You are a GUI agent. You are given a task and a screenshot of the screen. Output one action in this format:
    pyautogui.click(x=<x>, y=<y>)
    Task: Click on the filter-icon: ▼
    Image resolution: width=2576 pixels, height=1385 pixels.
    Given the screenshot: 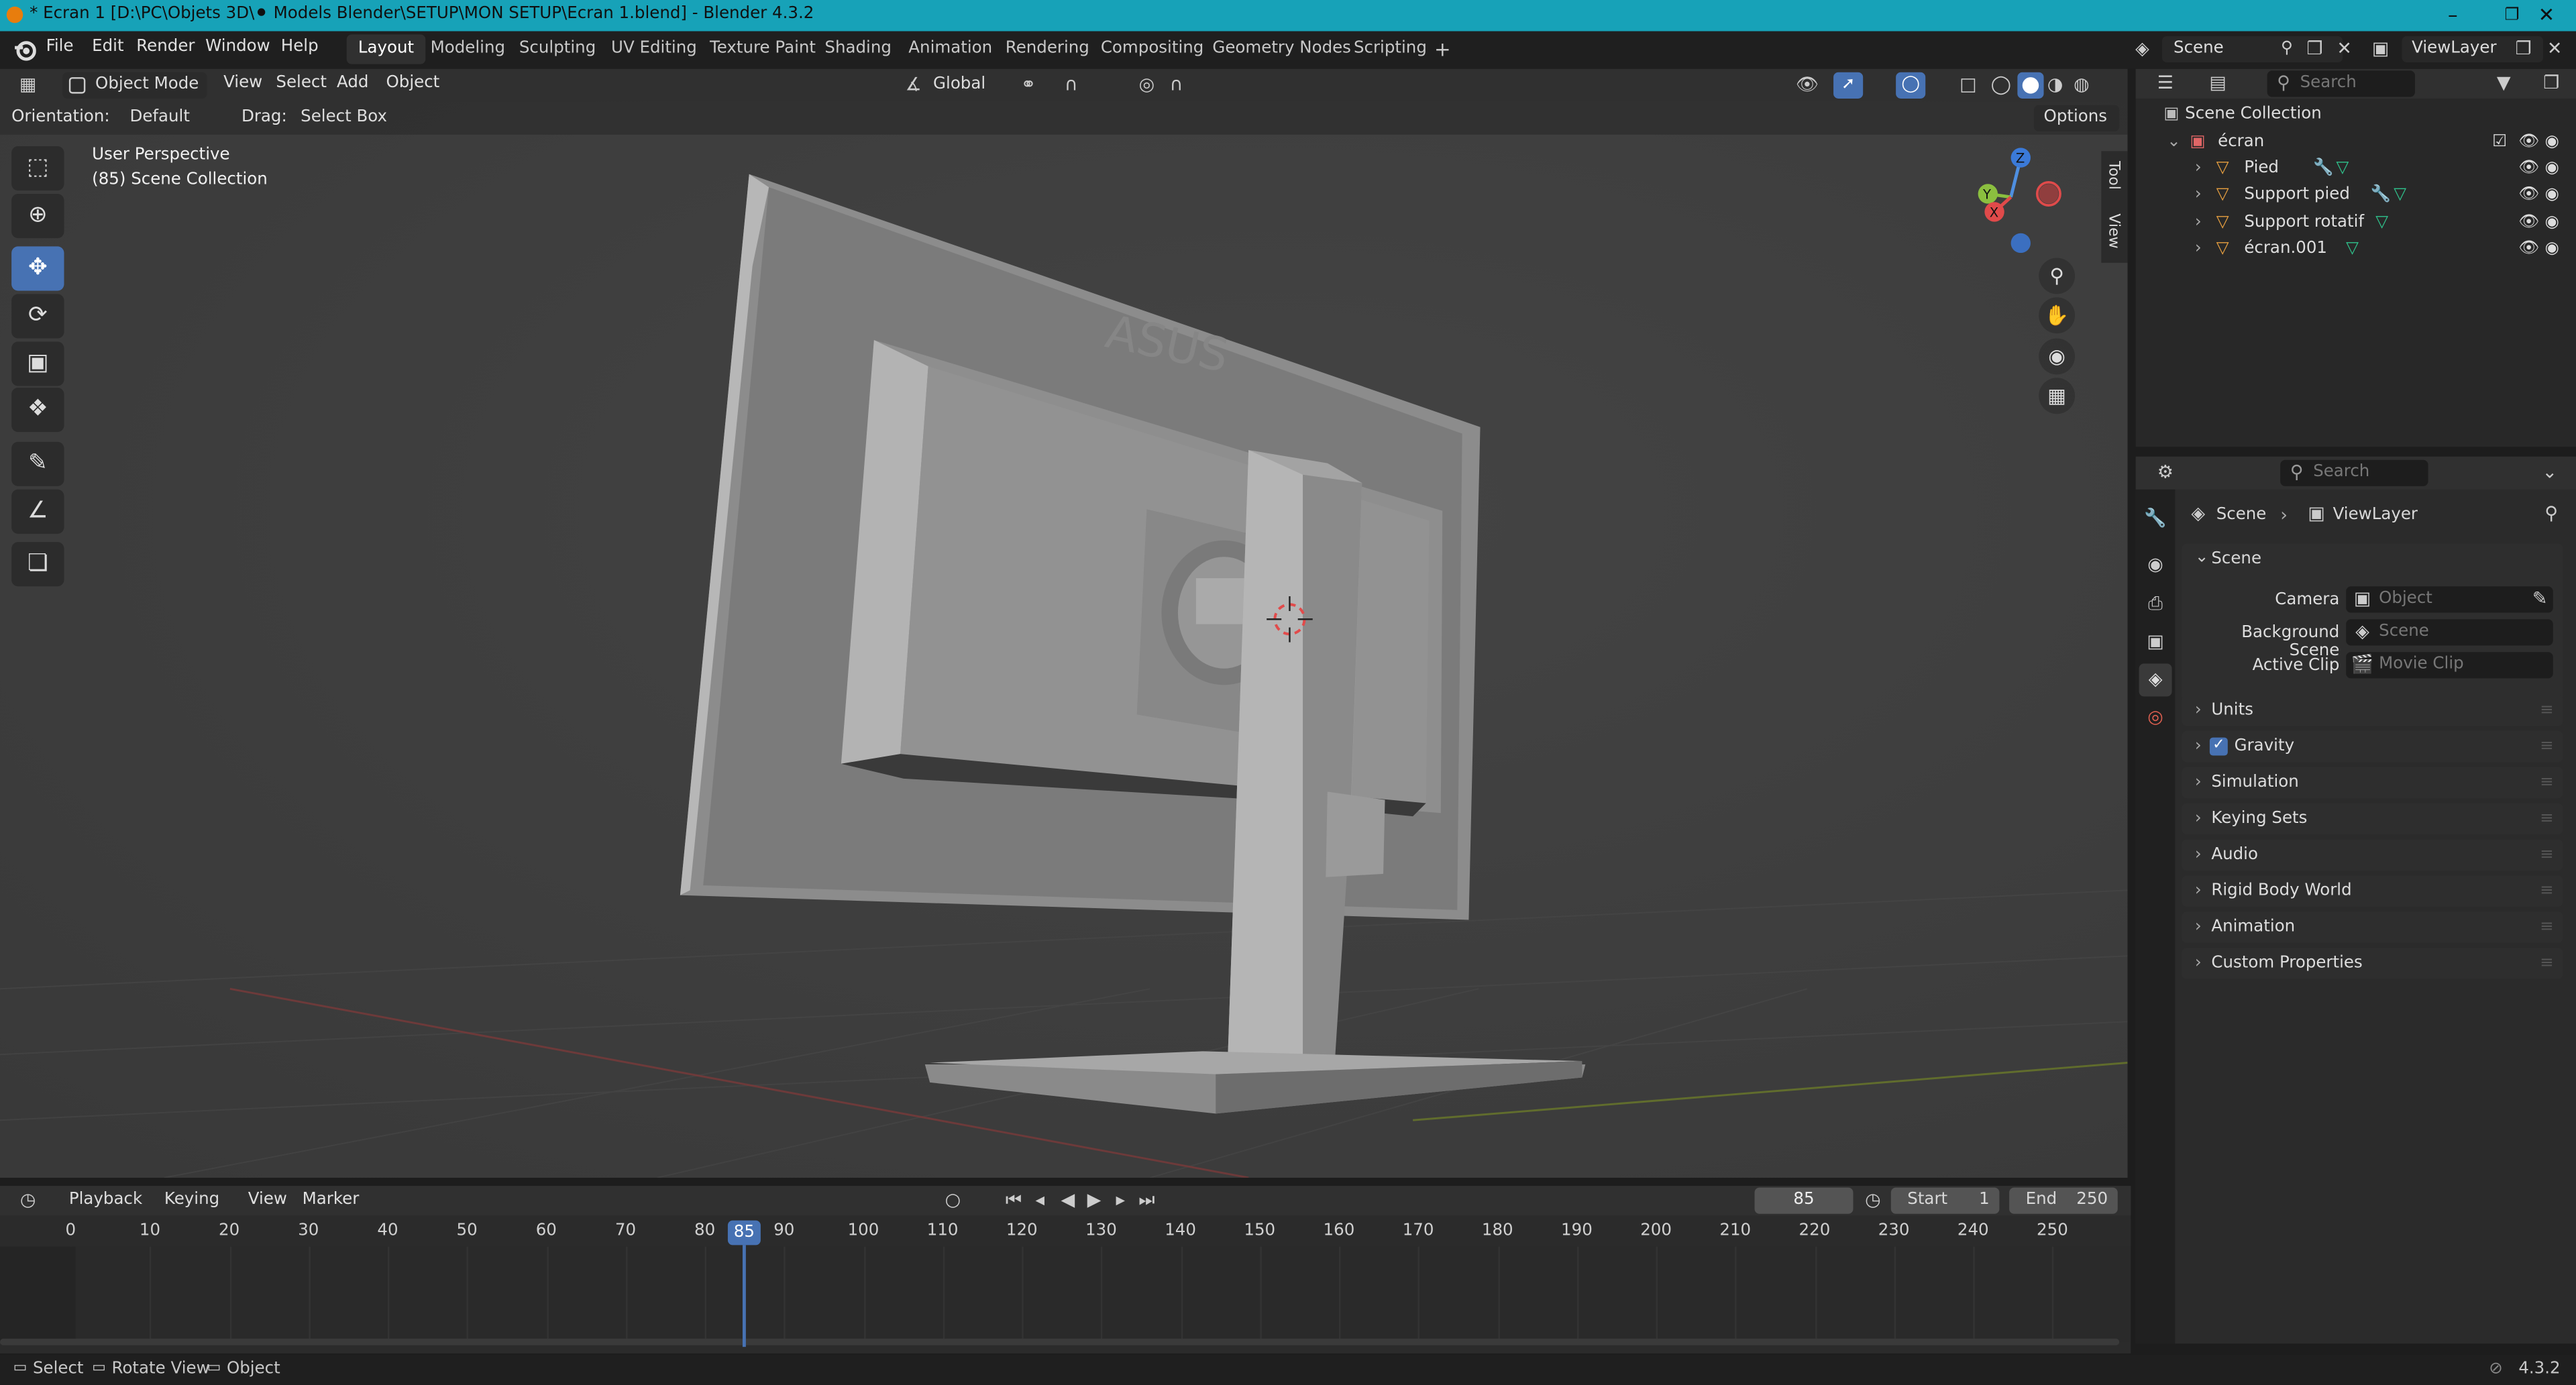 What is the action you would take?
    pyautogui.click(x=2504, y=84)
    